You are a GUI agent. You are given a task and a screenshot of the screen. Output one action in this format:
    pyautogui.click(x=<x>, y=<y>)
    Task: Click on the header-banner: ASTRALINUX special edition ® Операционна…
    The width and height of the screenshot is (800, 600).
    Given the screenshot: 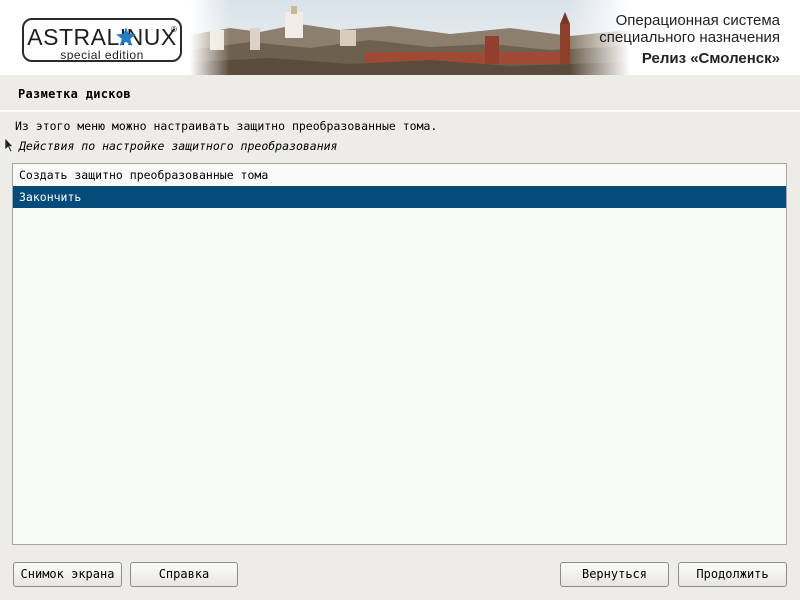 What is the action you would take?
    pyautogui.click(x=400, y=37)
    